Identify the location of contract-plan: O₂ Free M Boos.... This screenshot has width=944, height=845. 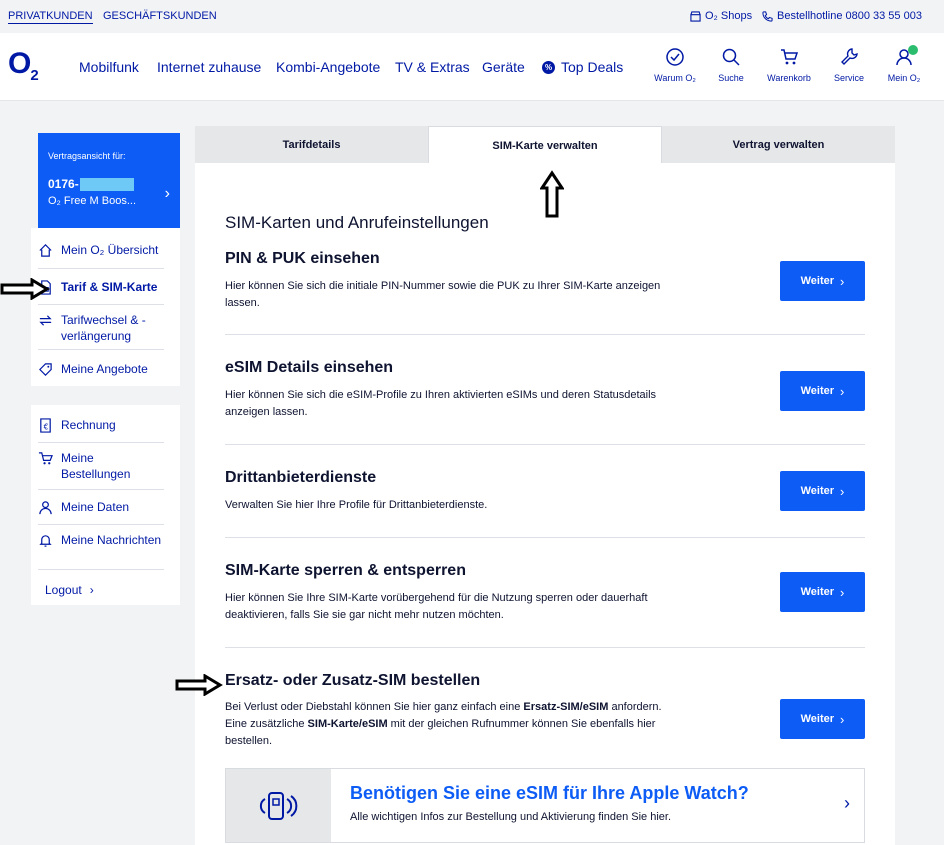
(92, 201).